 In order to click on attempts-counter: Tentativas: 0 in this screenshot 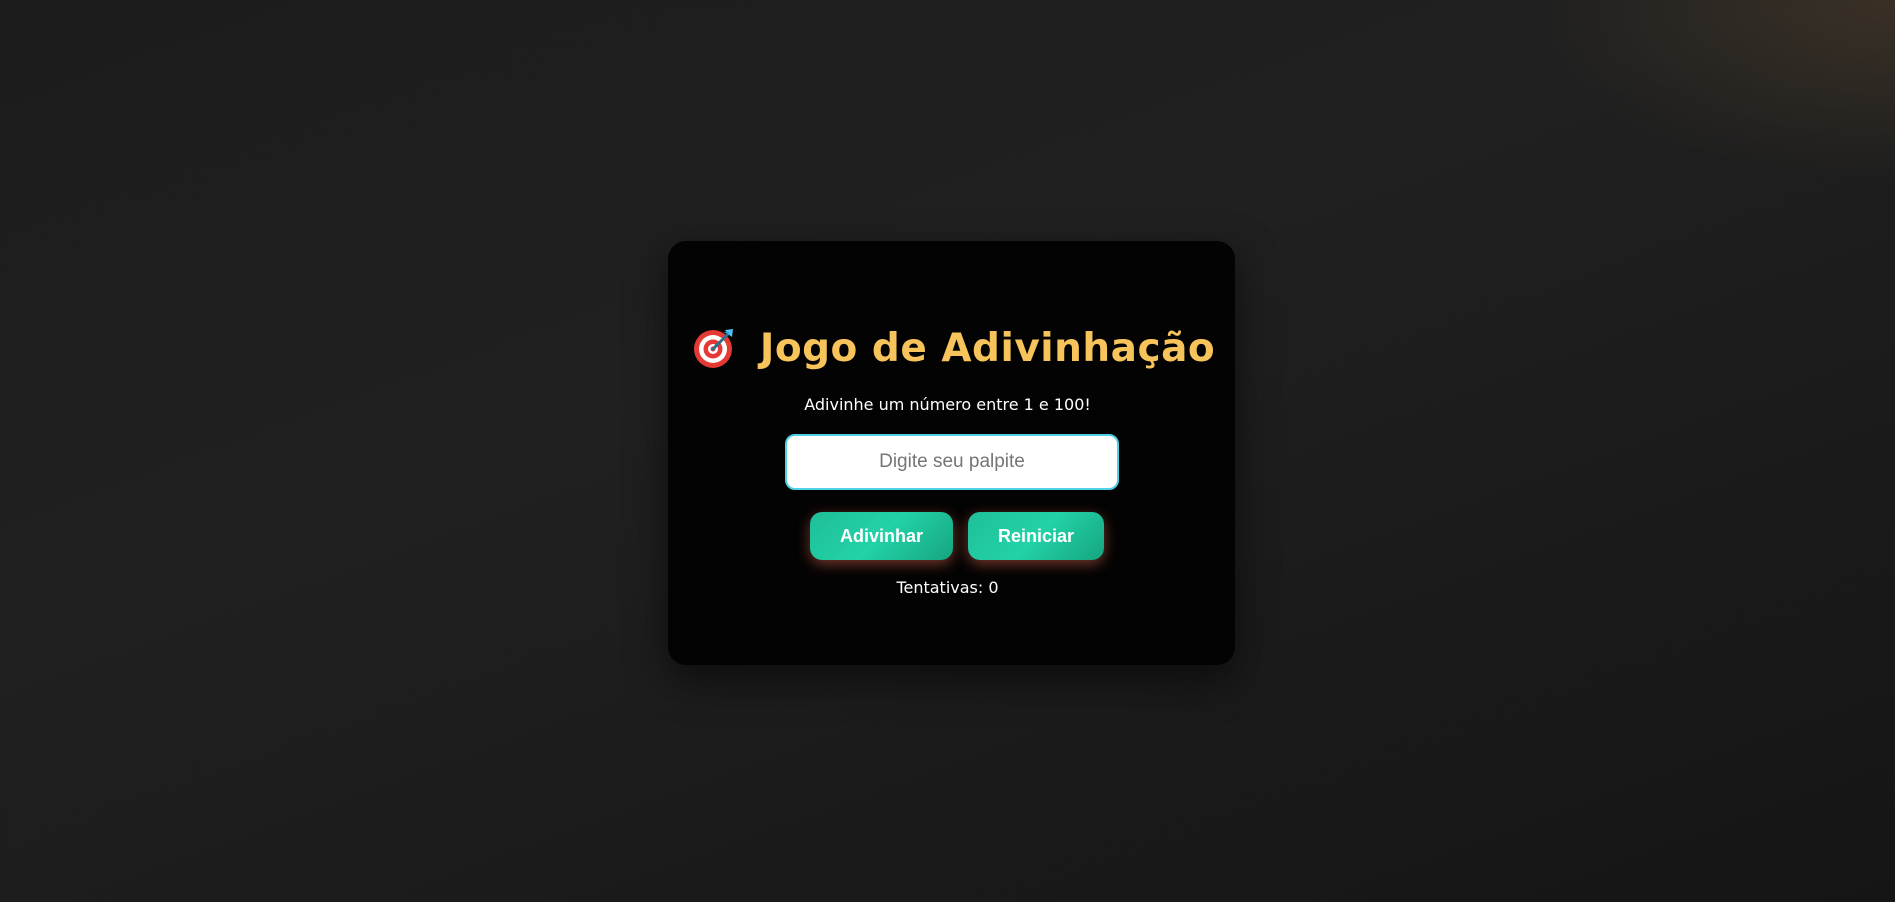, I will do `click(947, 587)`.